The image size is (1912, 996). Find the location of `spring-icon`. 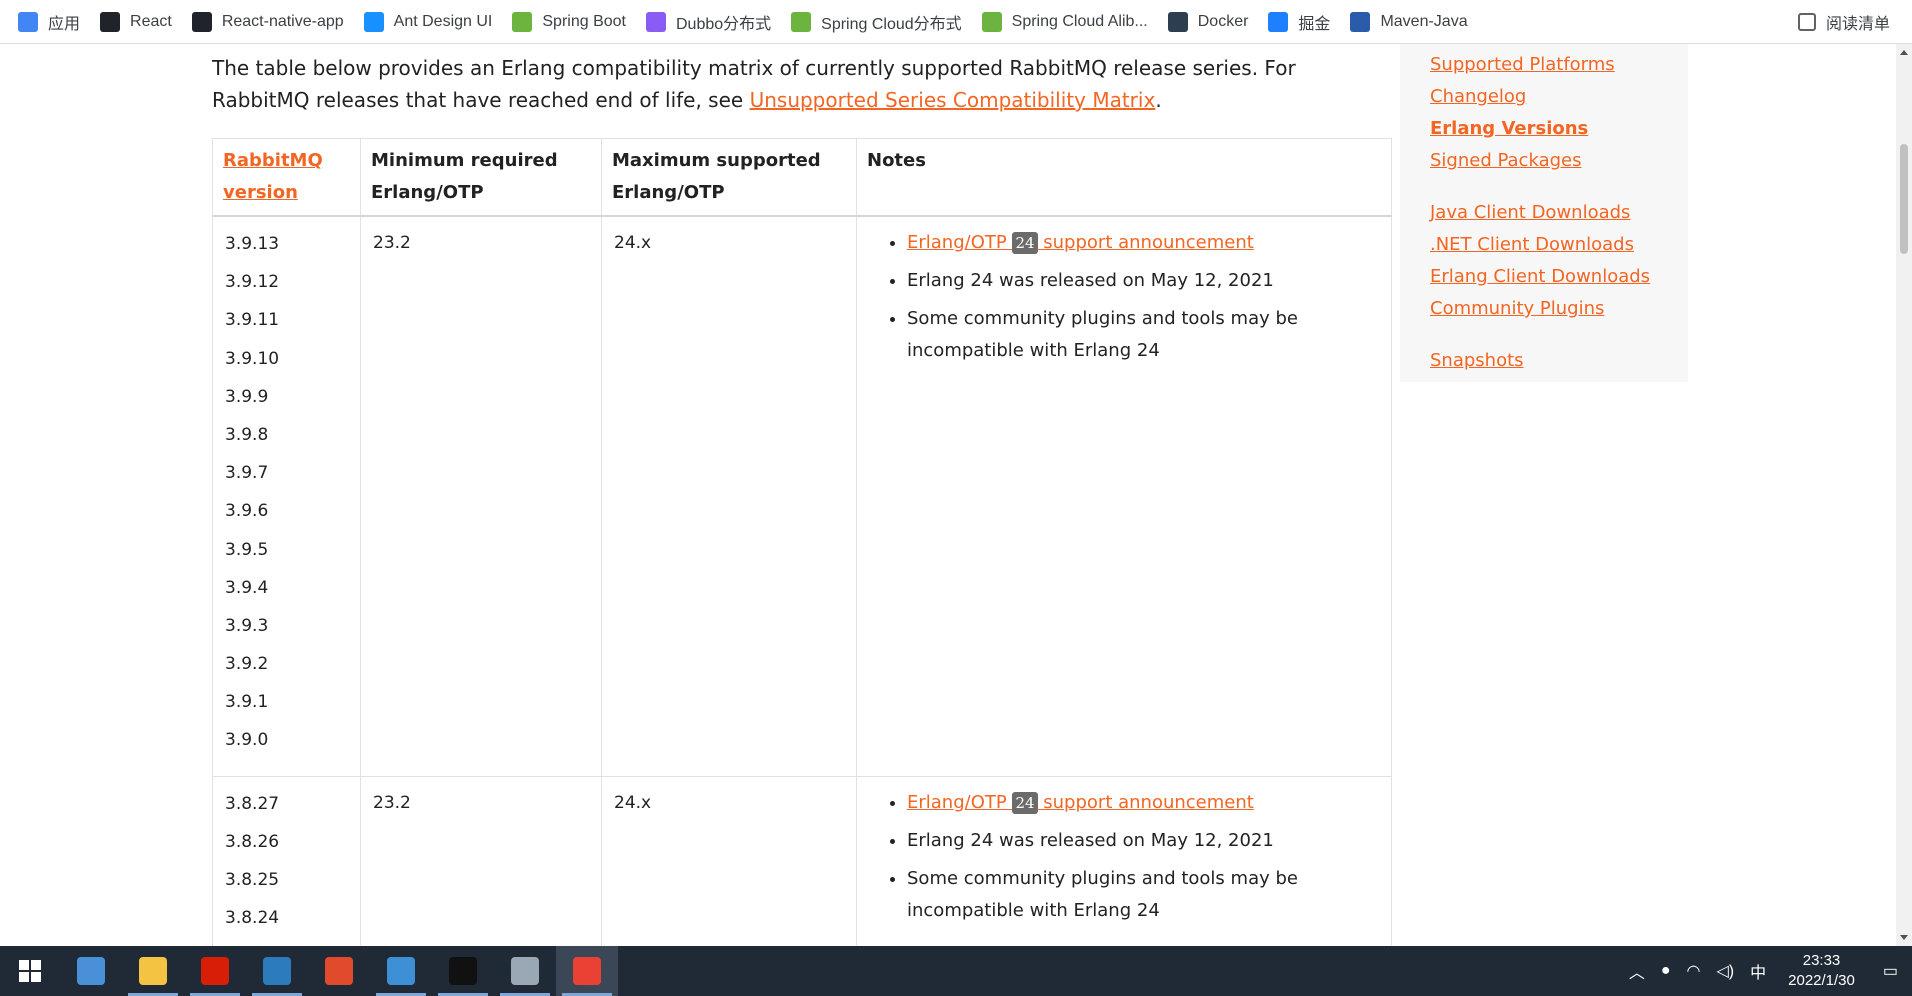

spring-icon is located at coordinates (522, 21).